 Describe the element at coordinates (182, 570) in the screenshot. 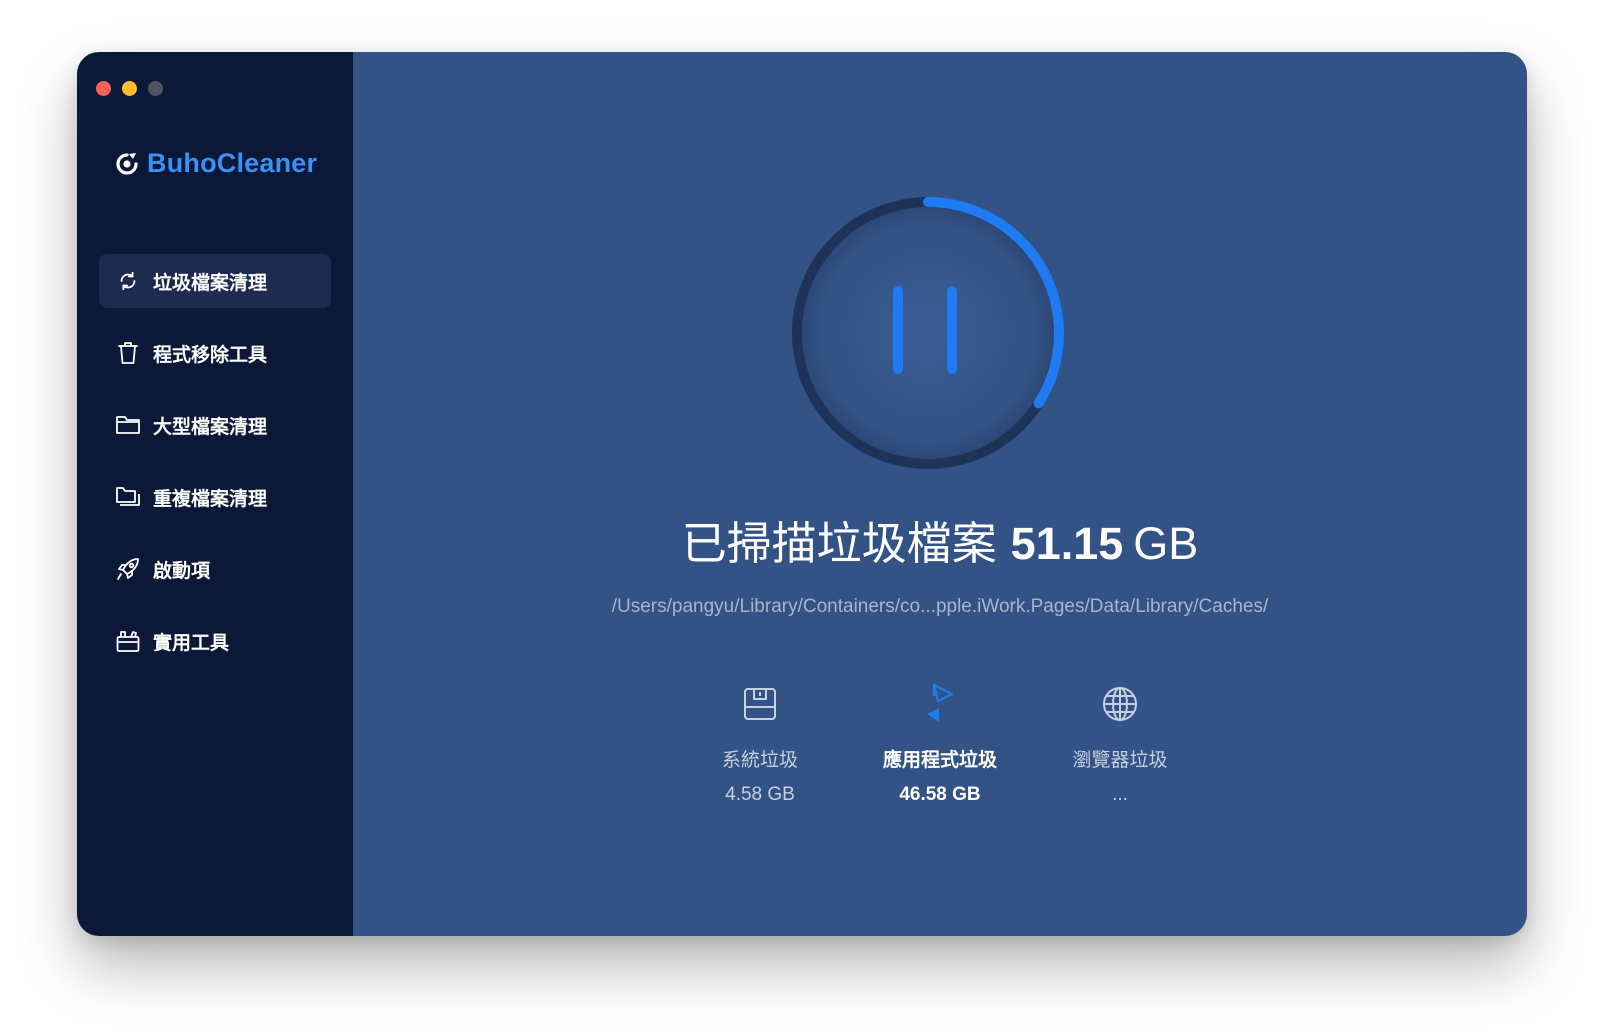

I see `sidebar-item-label: 啟動項` at that location.